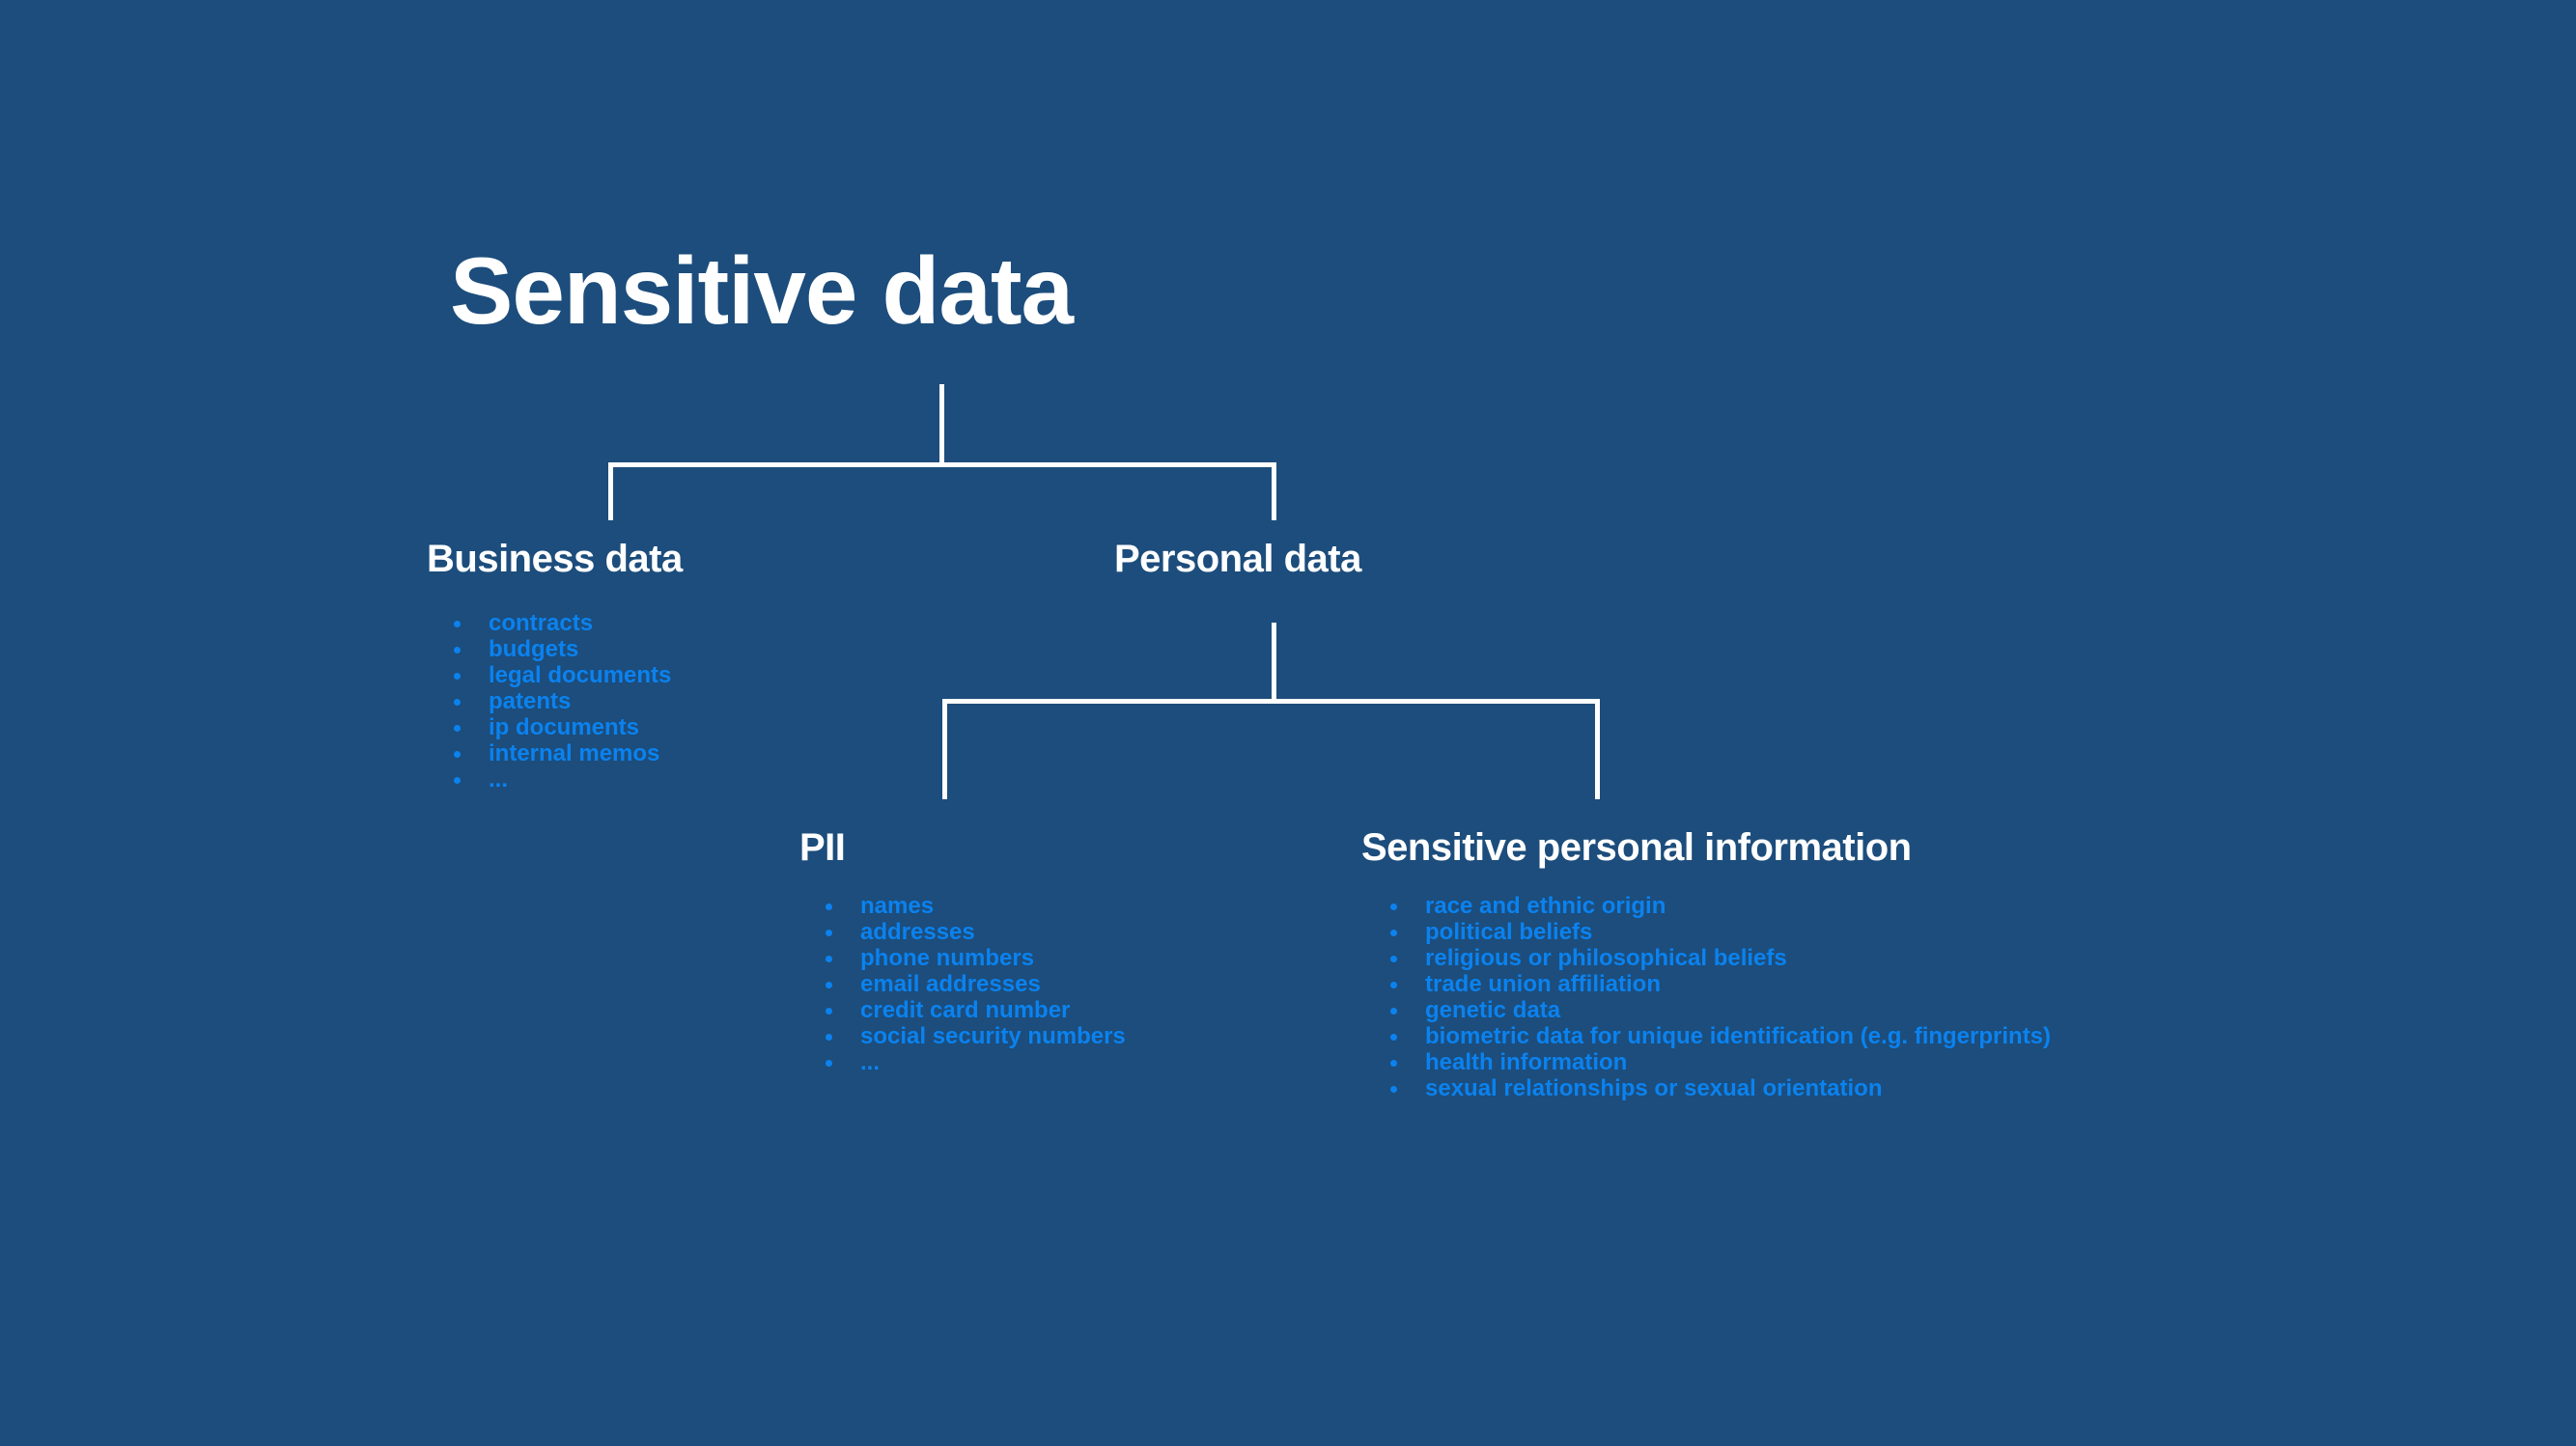 Image resolution: width=2576 pixels, height=1446 pixels. What do you see at coordinates (1238, 559) in the screenshot?
I see `node-title-personal-data: Personal data` at bounding box center [1238, 559].